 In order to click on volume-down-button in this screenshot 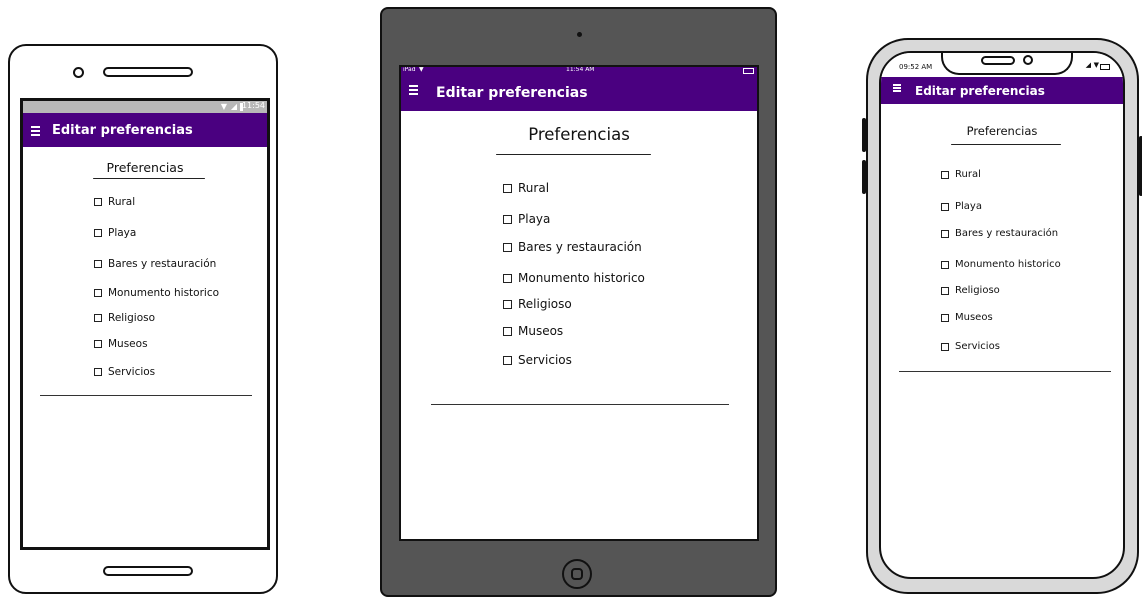, I will do `click(864, 177)`.